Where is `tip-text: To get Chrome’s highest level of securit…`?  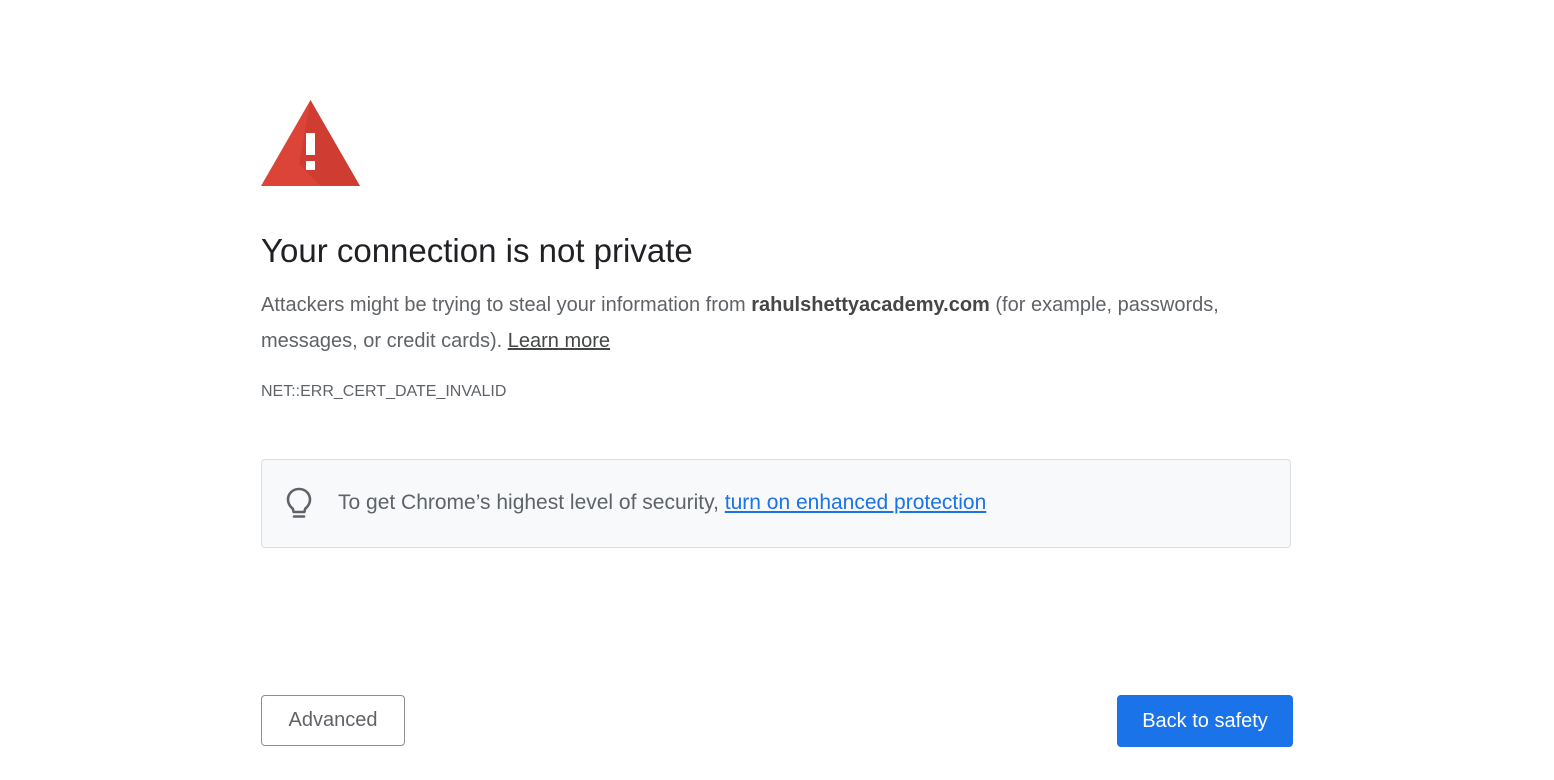
tip-text: To get Chrome’s highest level of securit… is located at coordinates (531, 502).